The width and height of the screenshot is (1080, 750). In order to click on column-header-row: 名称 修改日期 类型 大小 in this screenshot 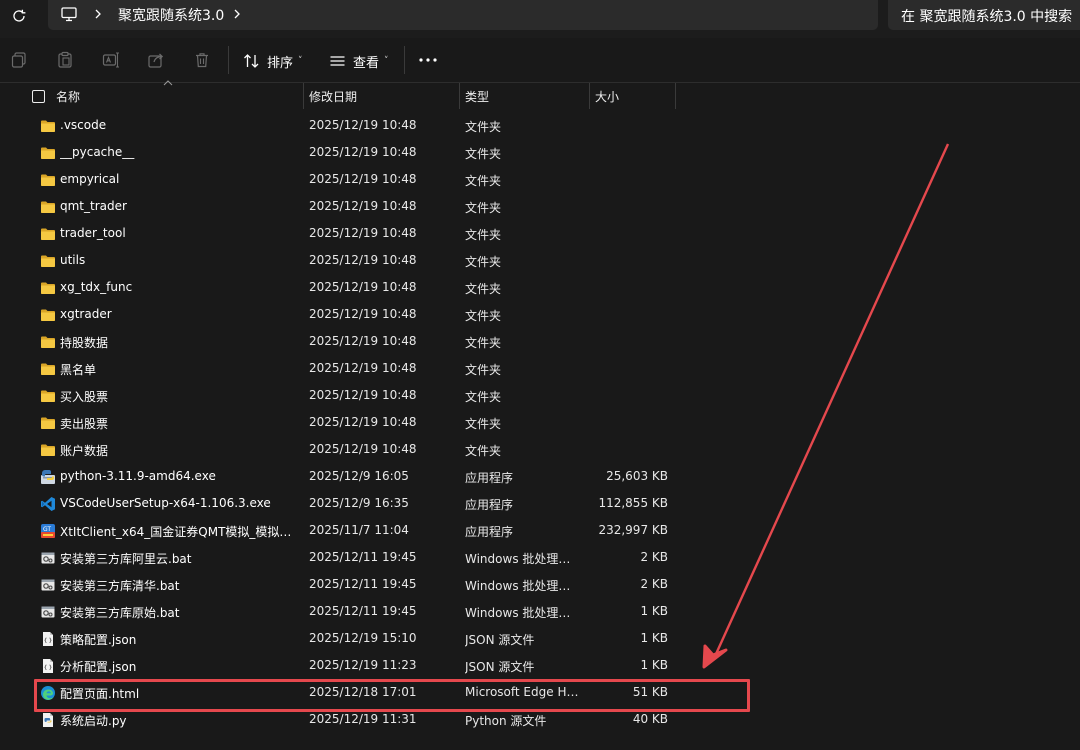, I will do `click(540, 96)`.